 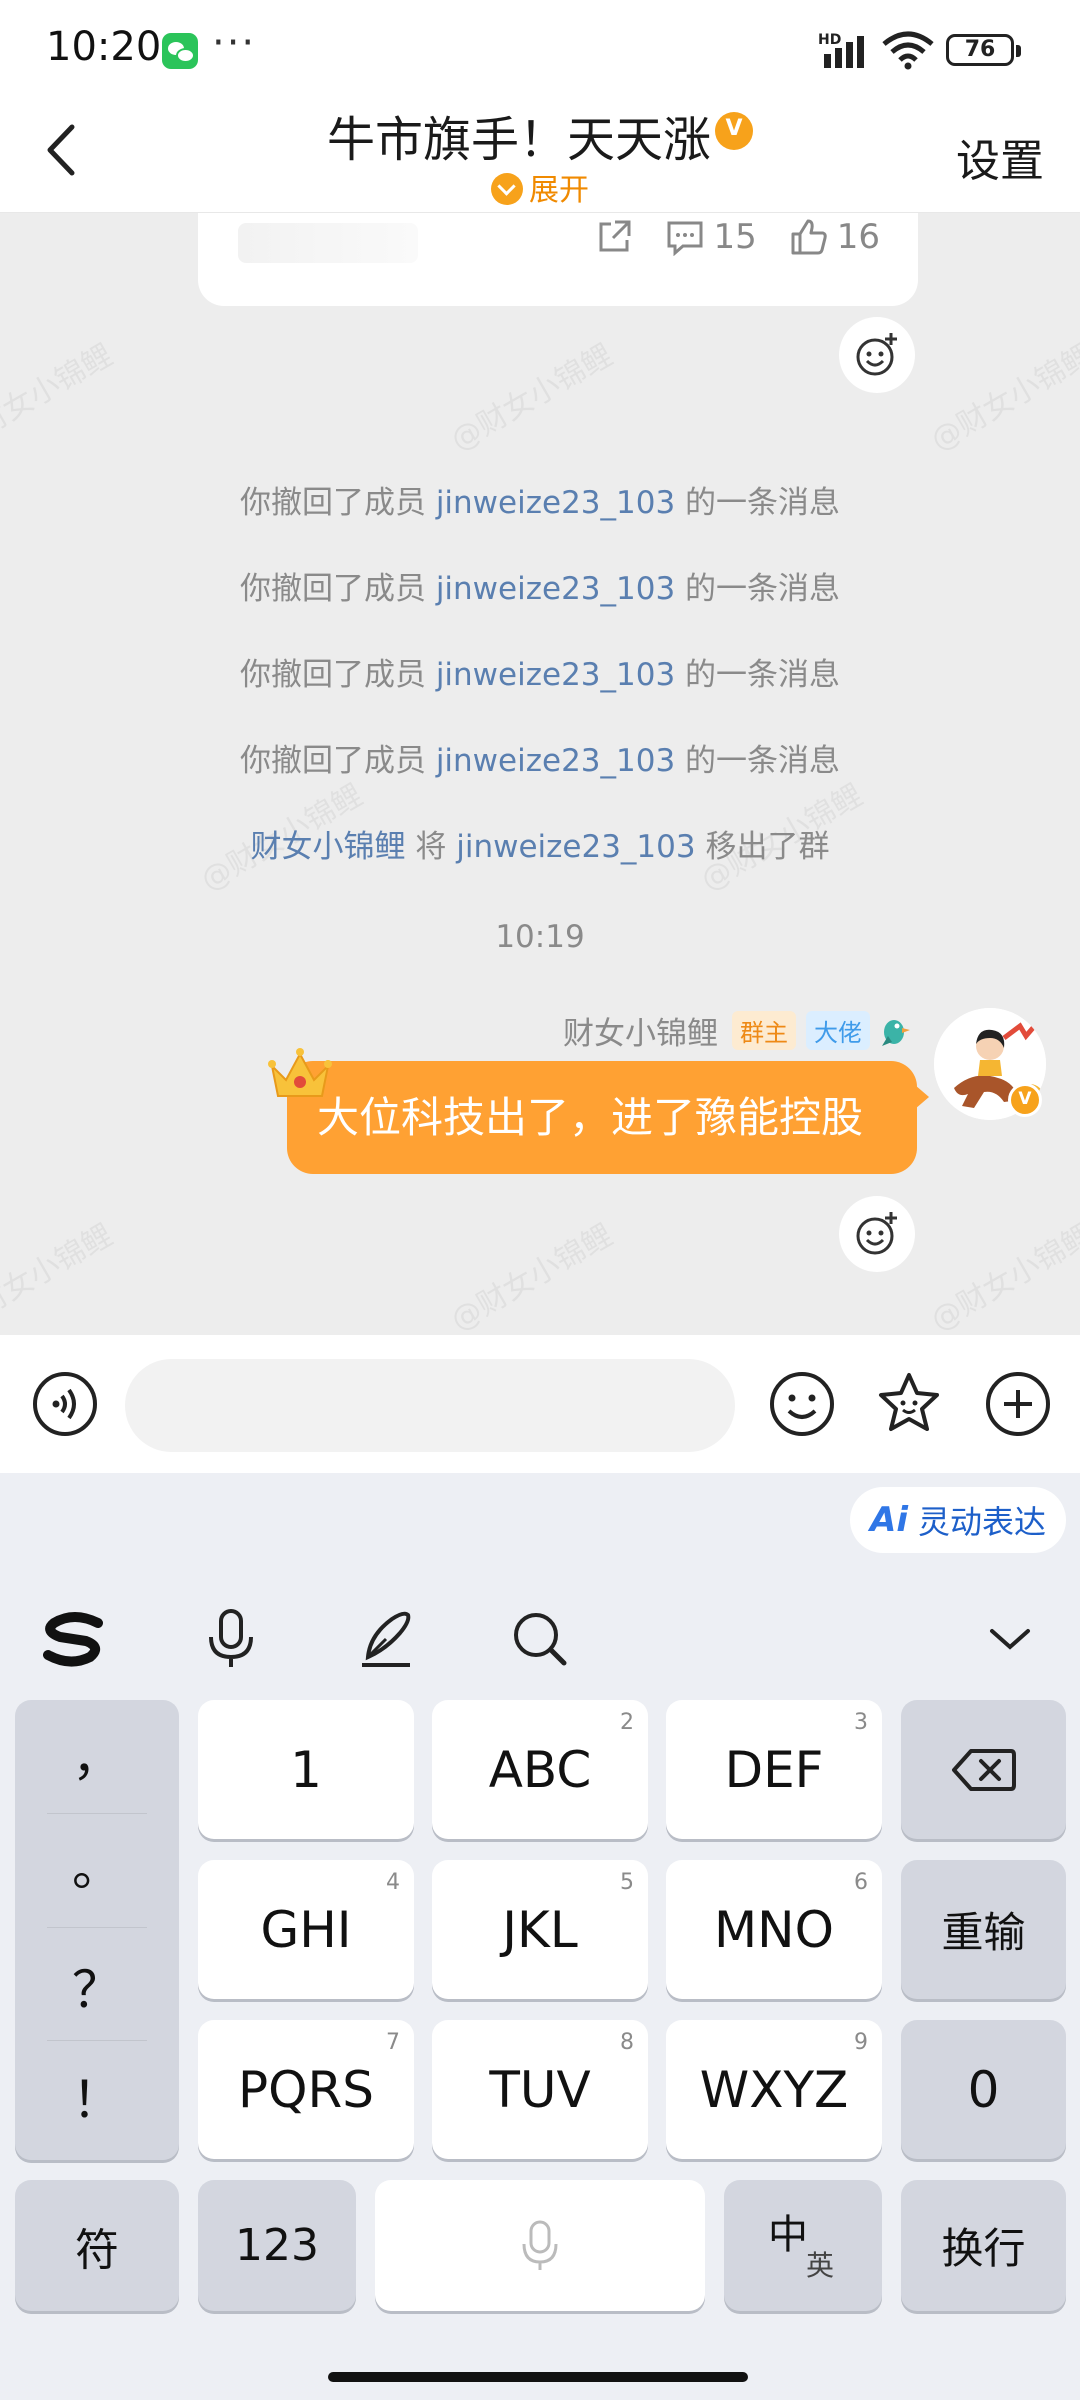 I want to click on group-title: 牛市旗手！天天涨, so click(x=540, y=135).